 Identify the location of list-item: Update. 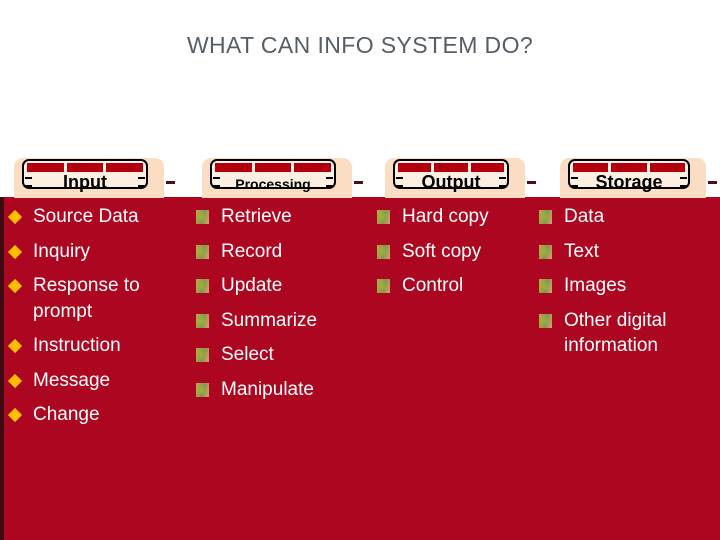
(281, 286).